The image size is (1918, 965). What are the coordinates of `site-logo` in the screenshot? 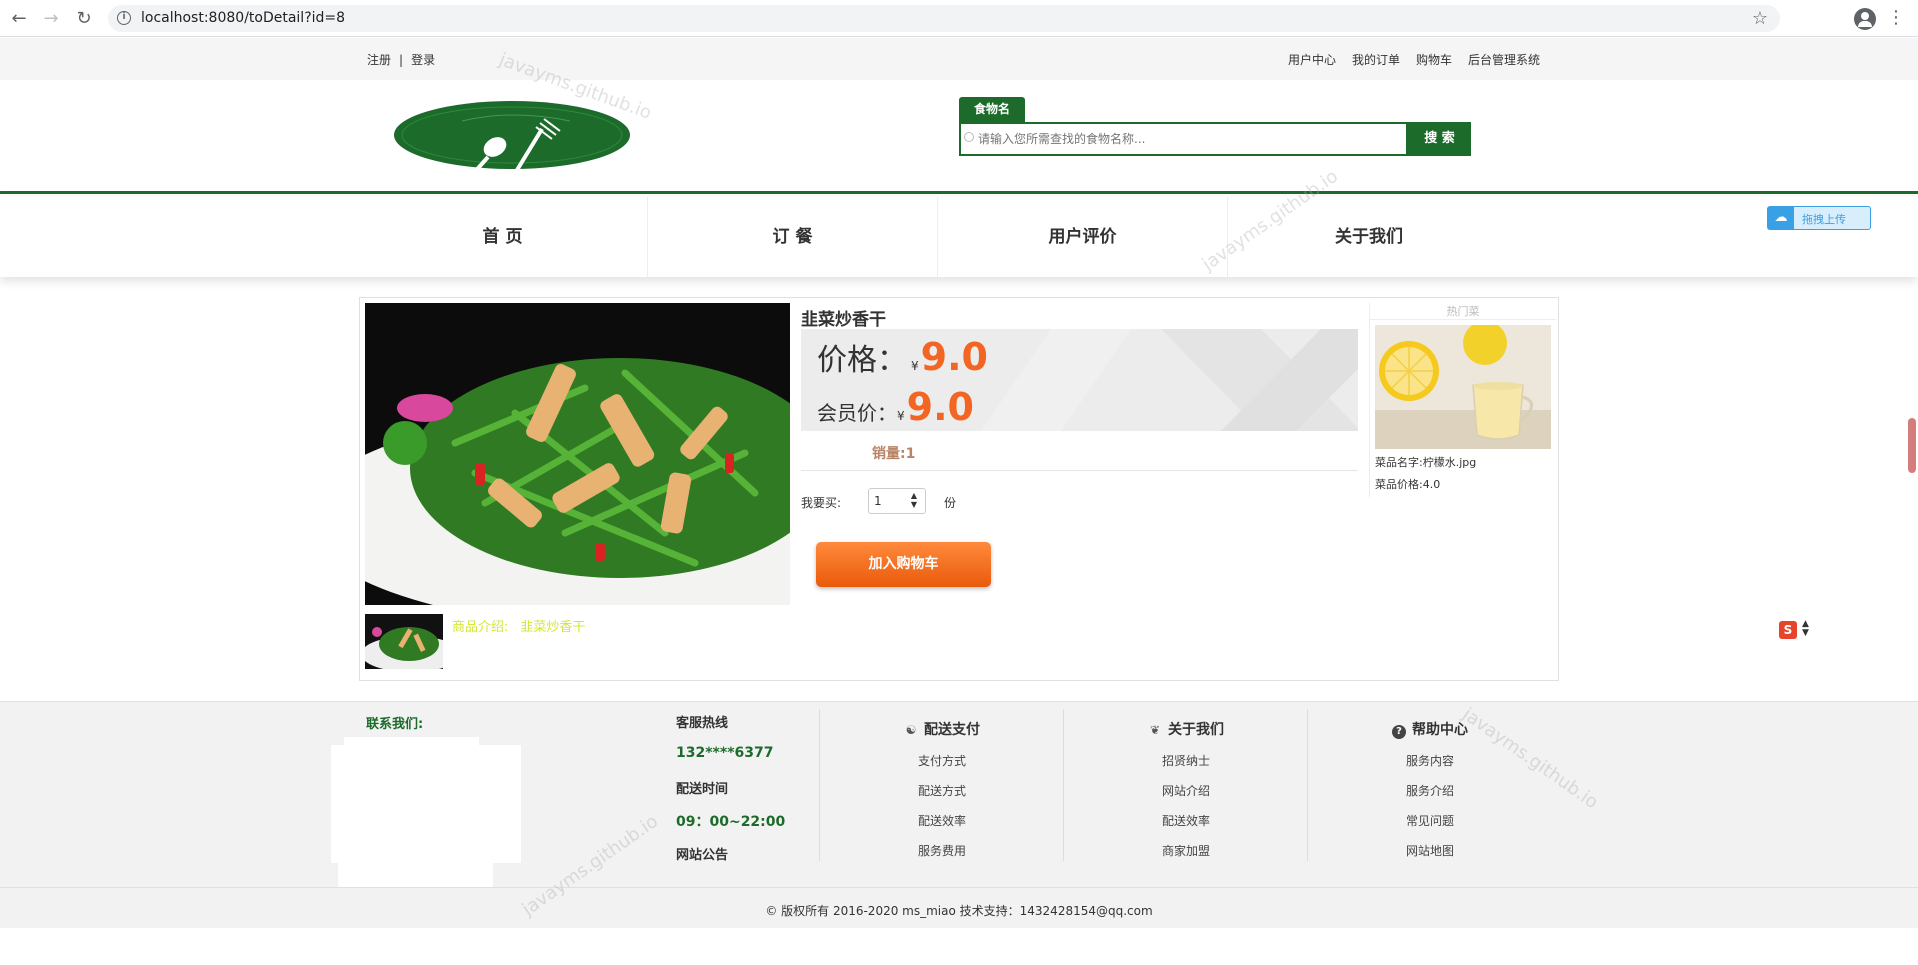 It's located at (512, 138).